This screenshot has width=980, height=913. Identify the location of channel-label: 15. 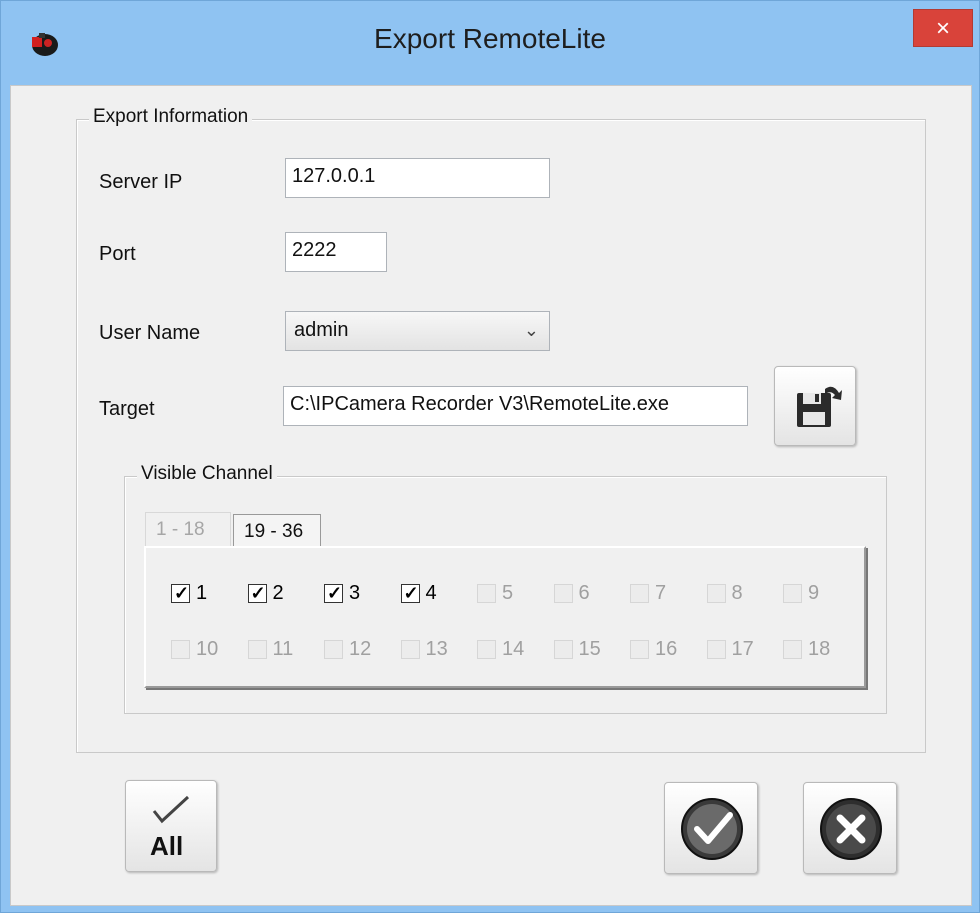
(589, 649).